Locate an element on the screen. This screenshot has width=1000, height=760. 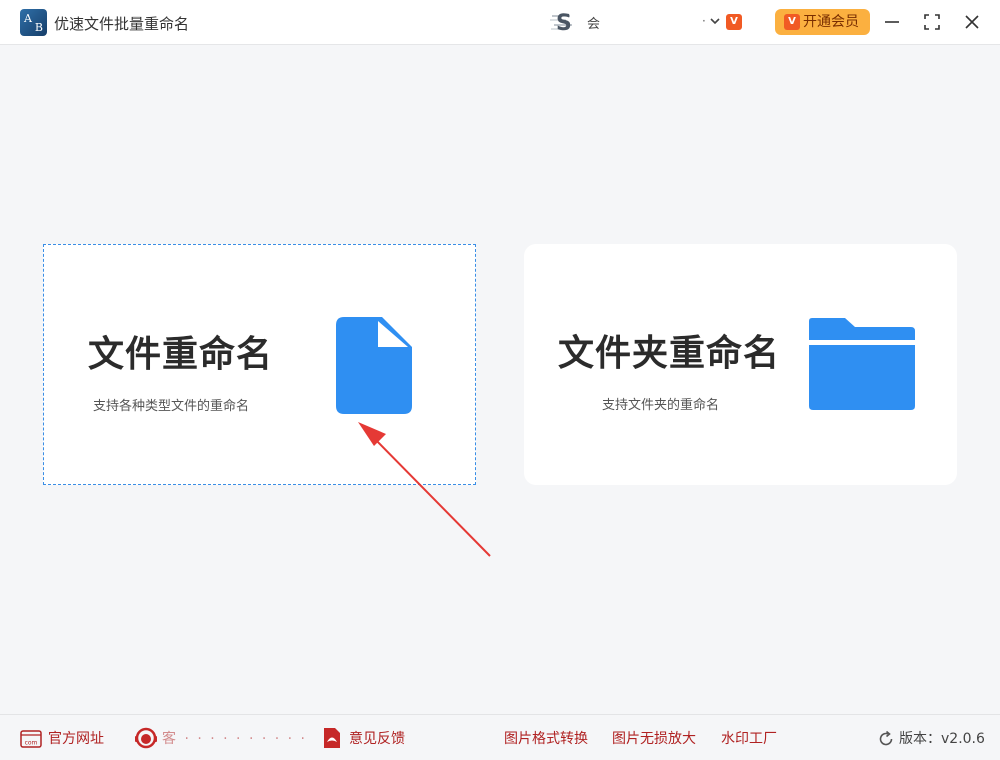
svg-text: S is located at coordinates (564, 22).